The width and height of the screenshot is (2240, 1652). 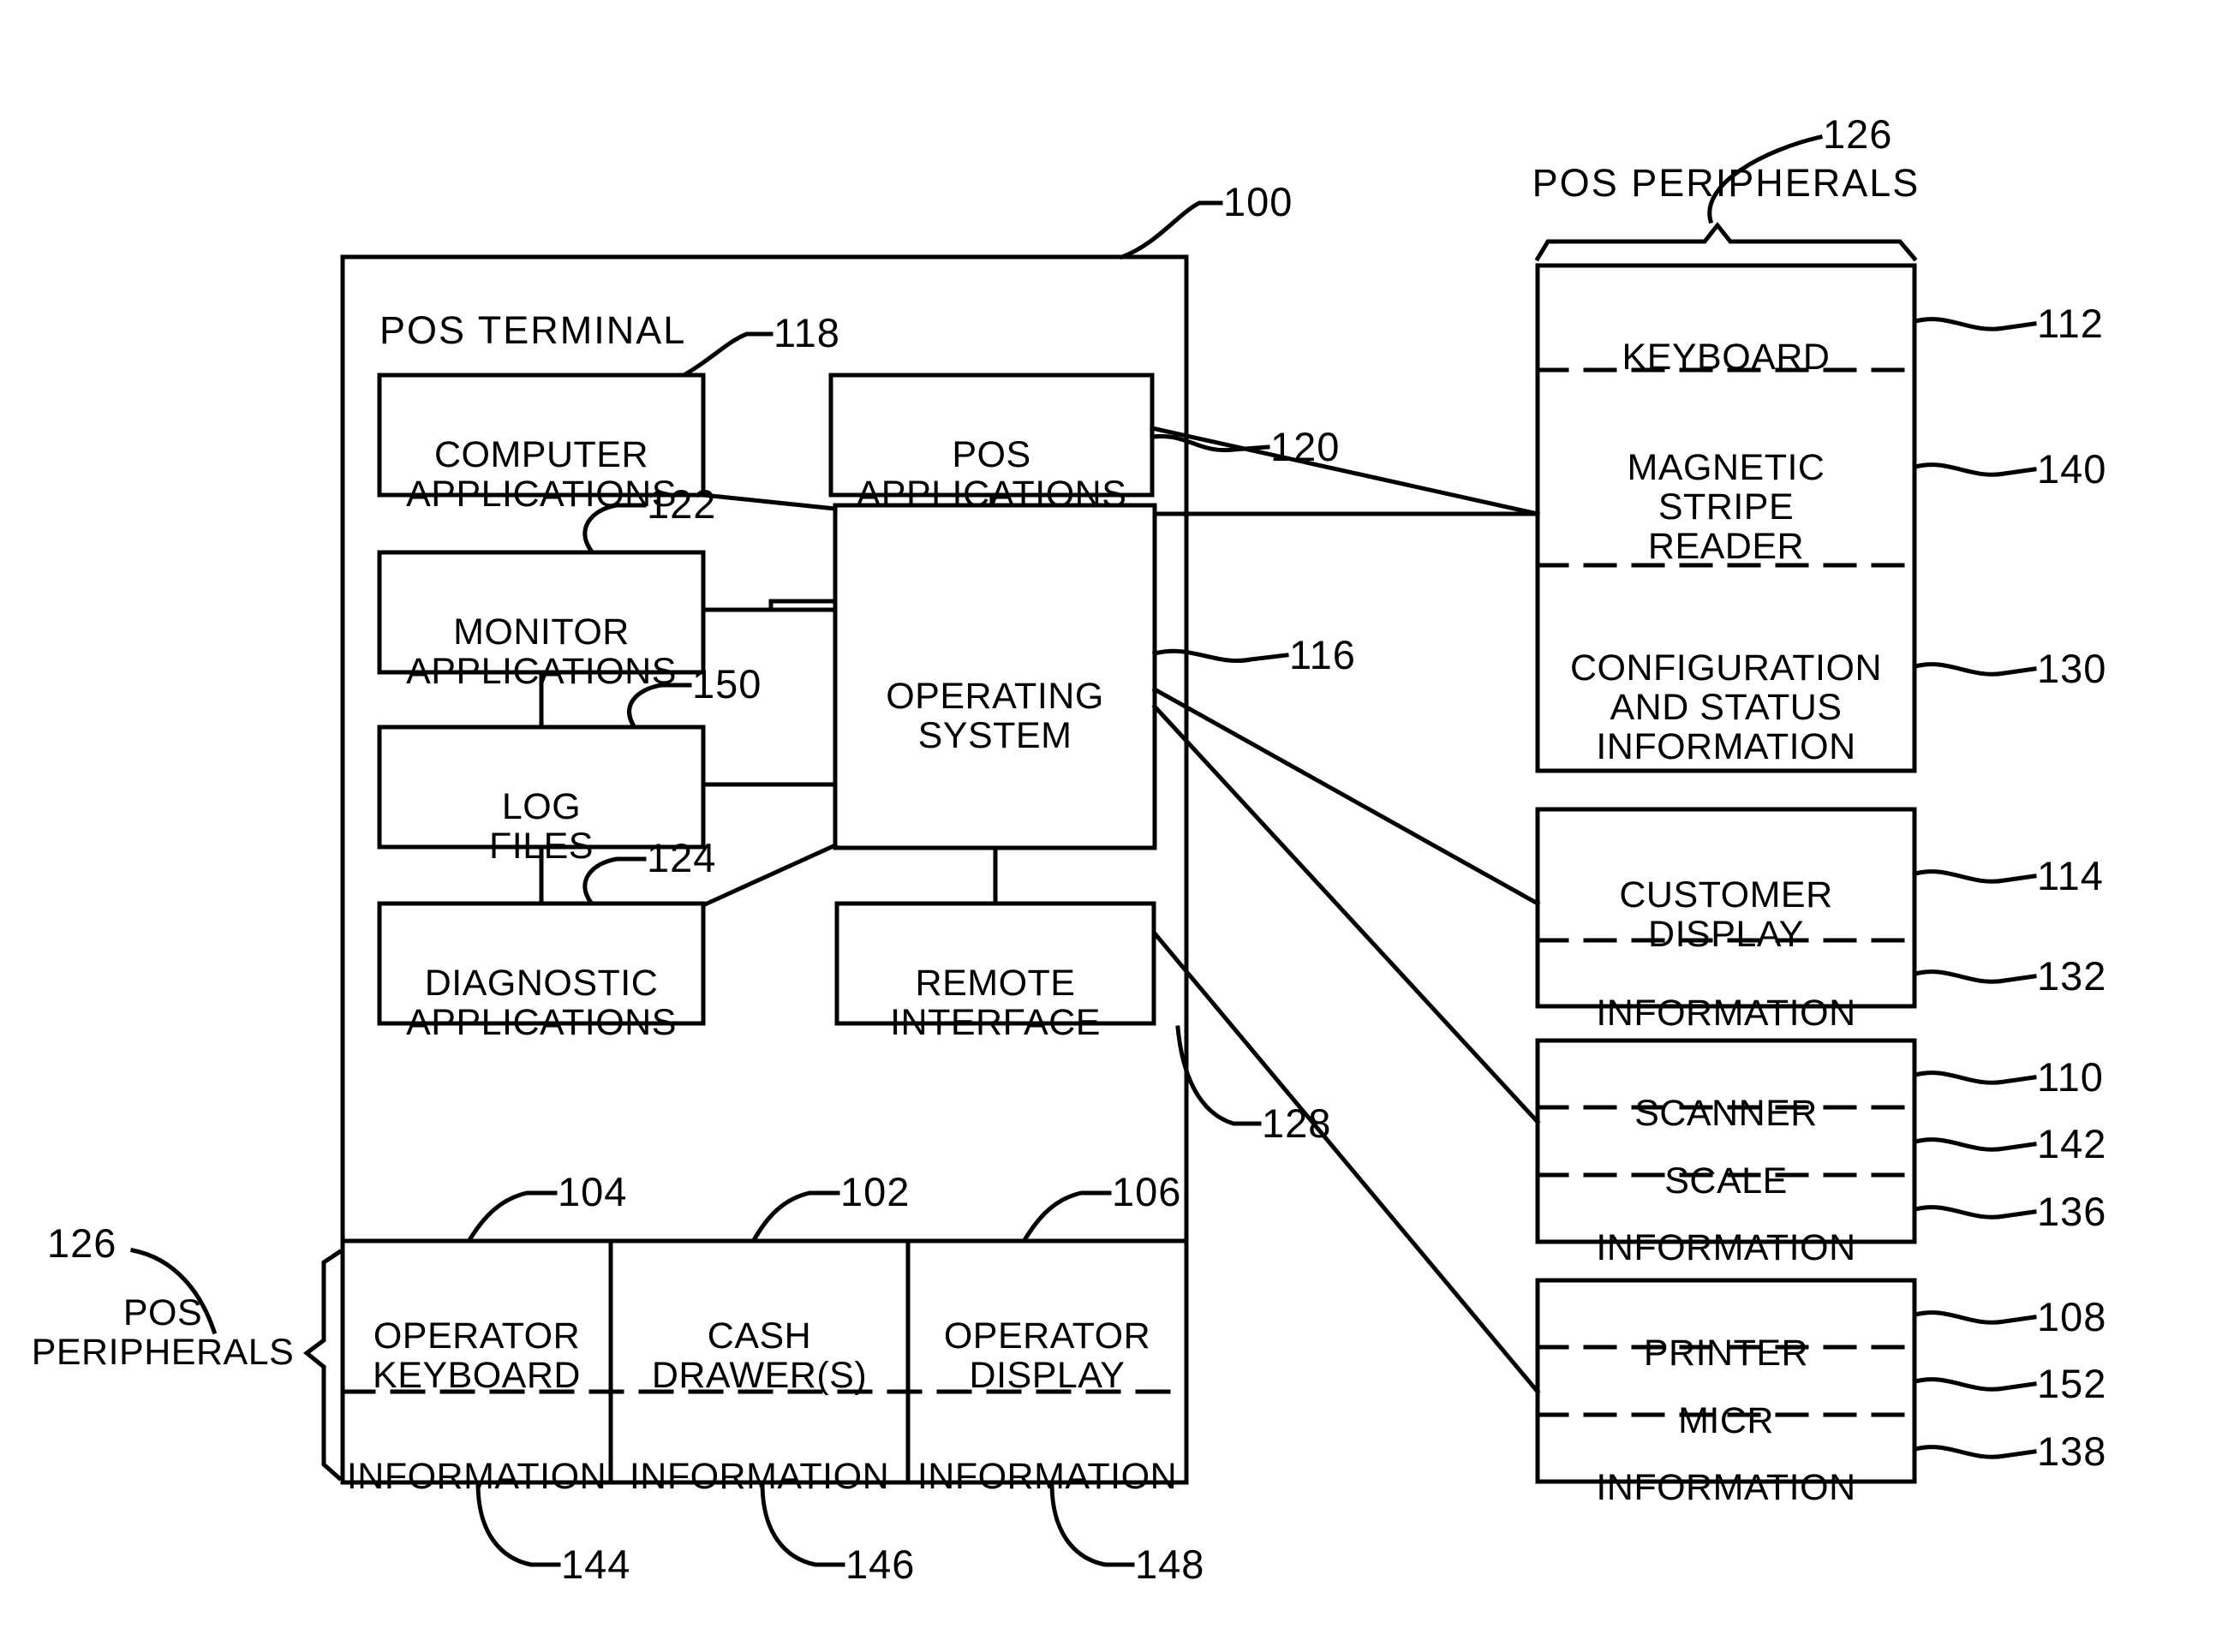 What do you see at coordinates (2072, 1211) in the screenshot?
I see `ref-number-136: 136` at bounding box center [2072, 1211].